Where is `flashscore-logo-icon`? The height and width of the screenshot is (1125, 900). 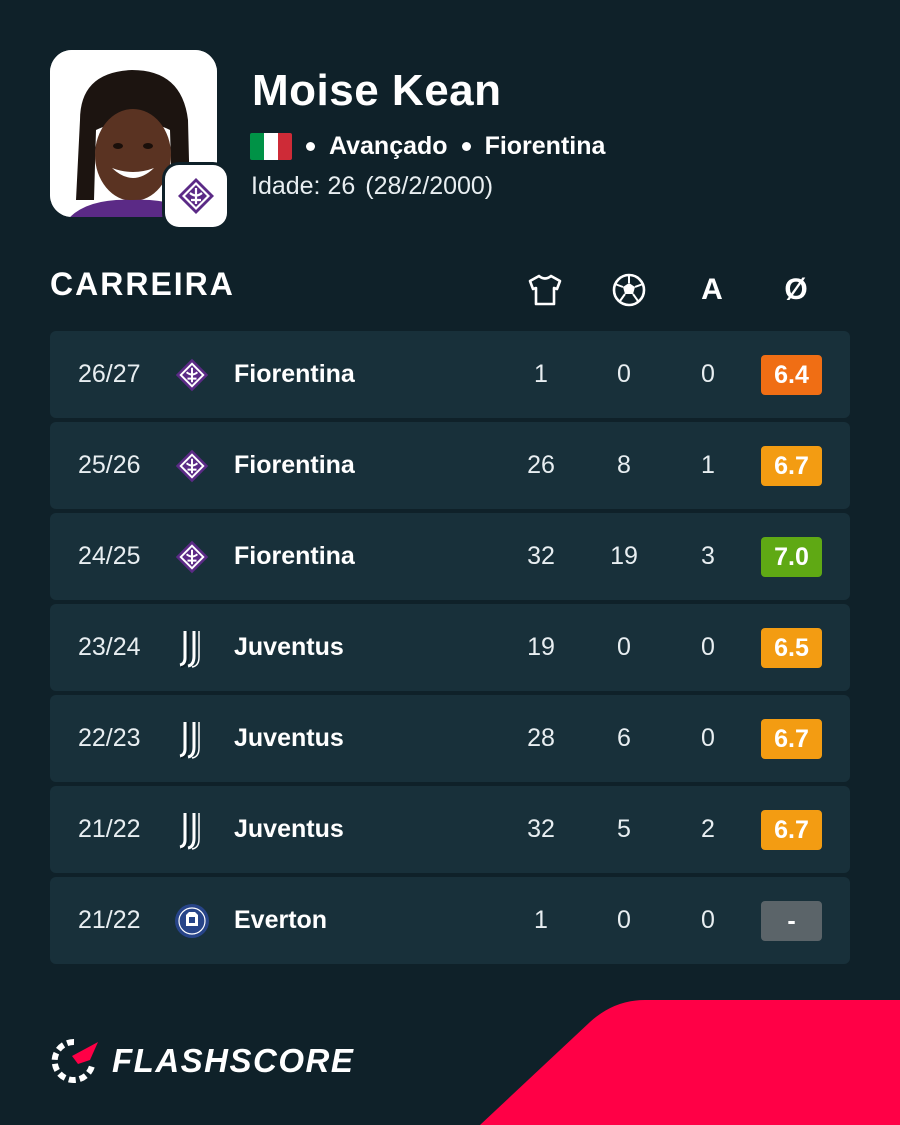 flashscore-logo-icon is located at coordinates (74, 1060).